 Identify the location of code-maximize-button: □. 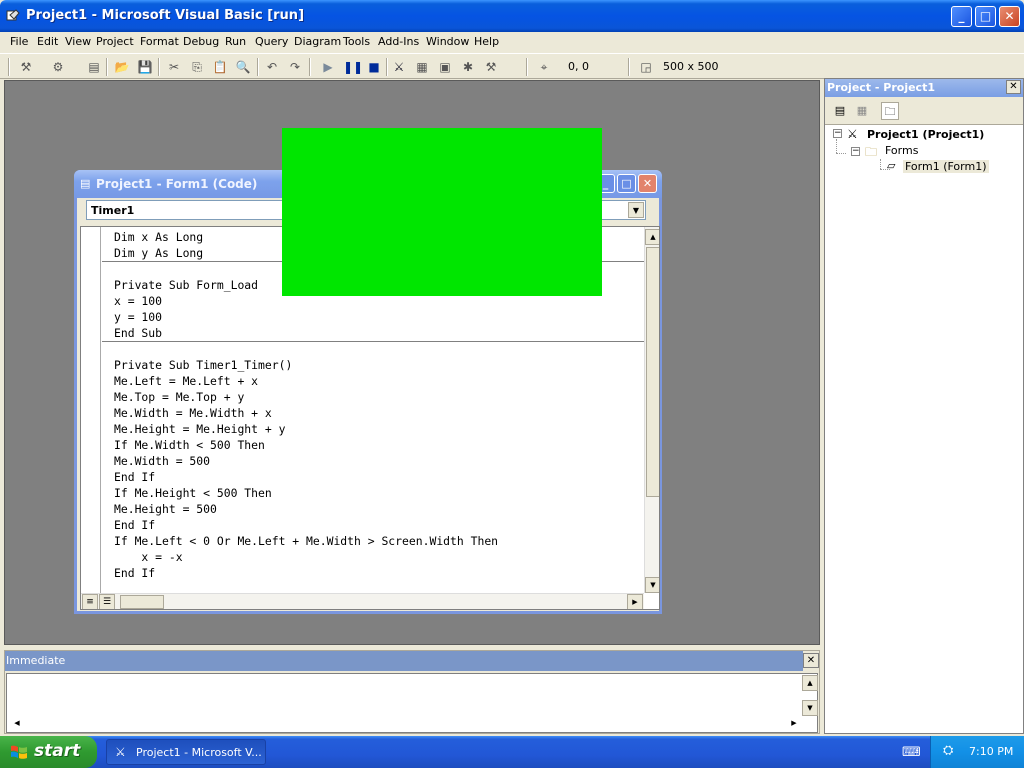
(626, 183).